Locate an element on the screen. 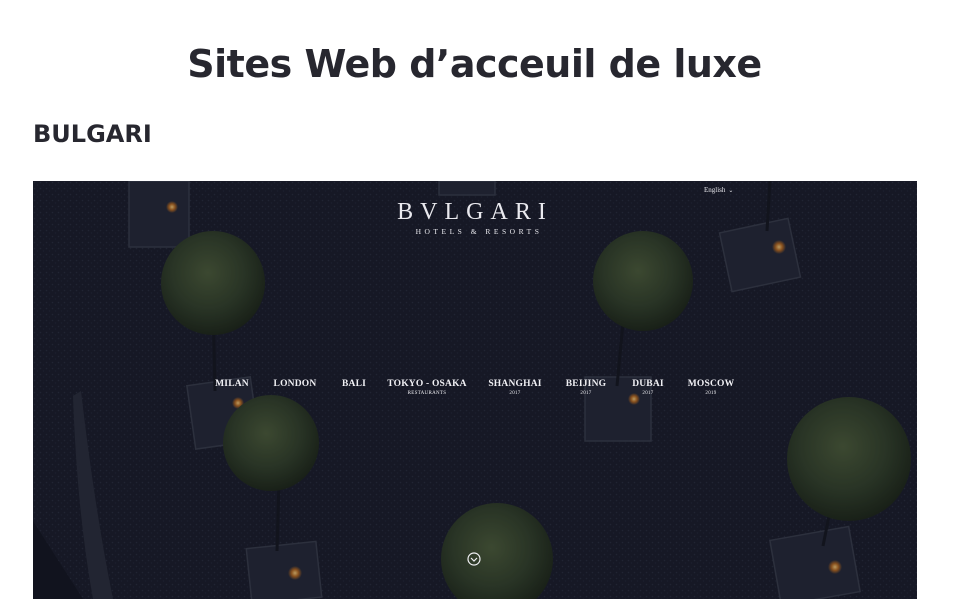  chevron-circle-down-icon is located at coordinates (474, 559).